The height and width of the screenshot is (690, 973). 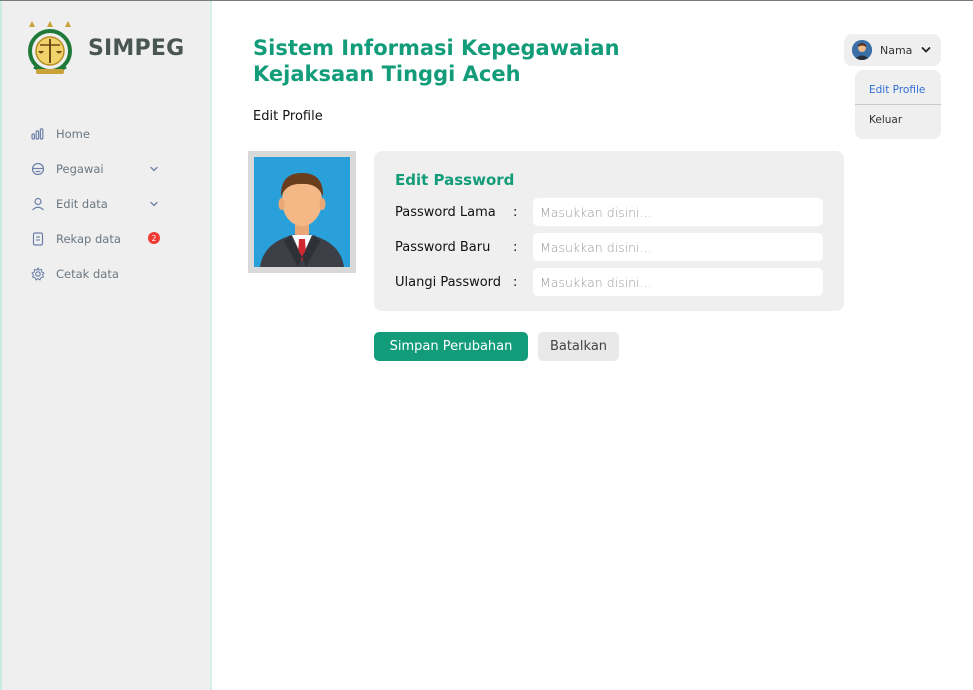 I want to click on sidebar-item-cetak-data: Cetak data, so click(x=120, y=273).